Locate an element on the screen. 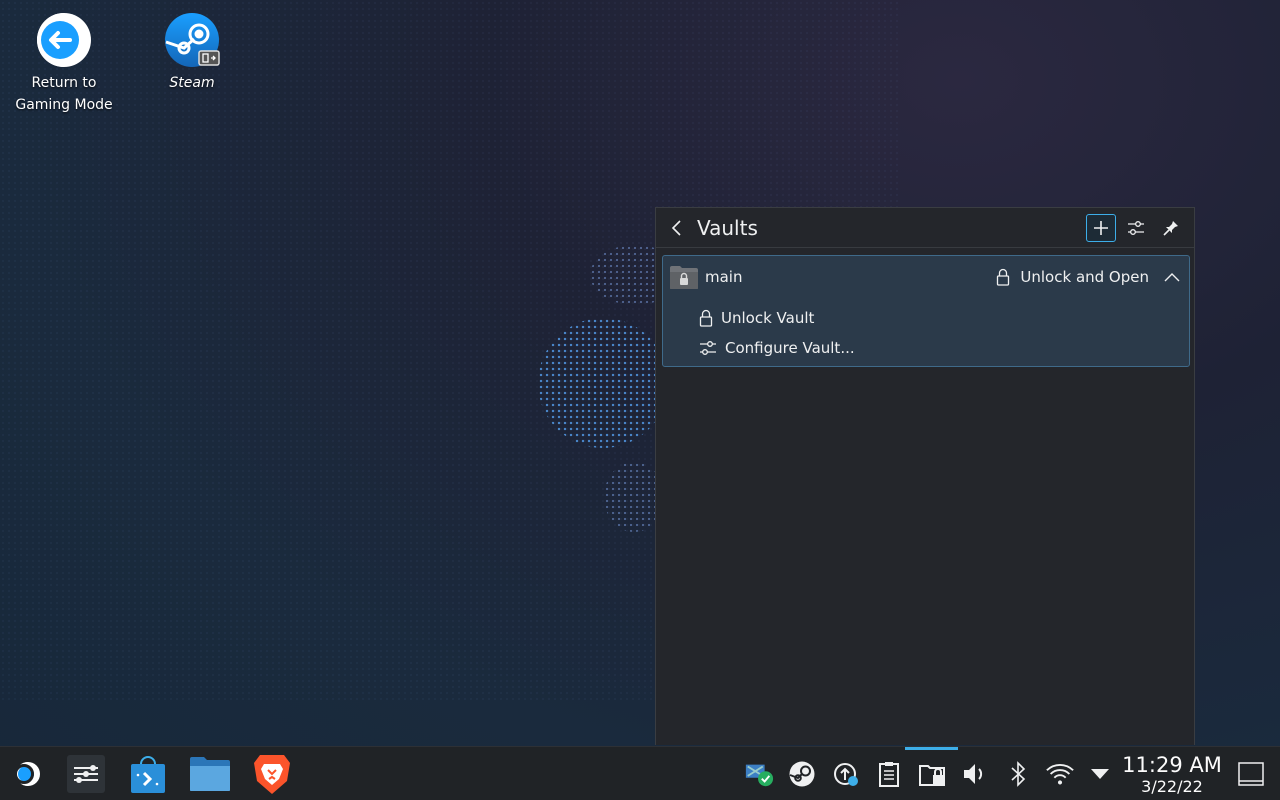  update-status-icon is located at coordinates (759, 774).